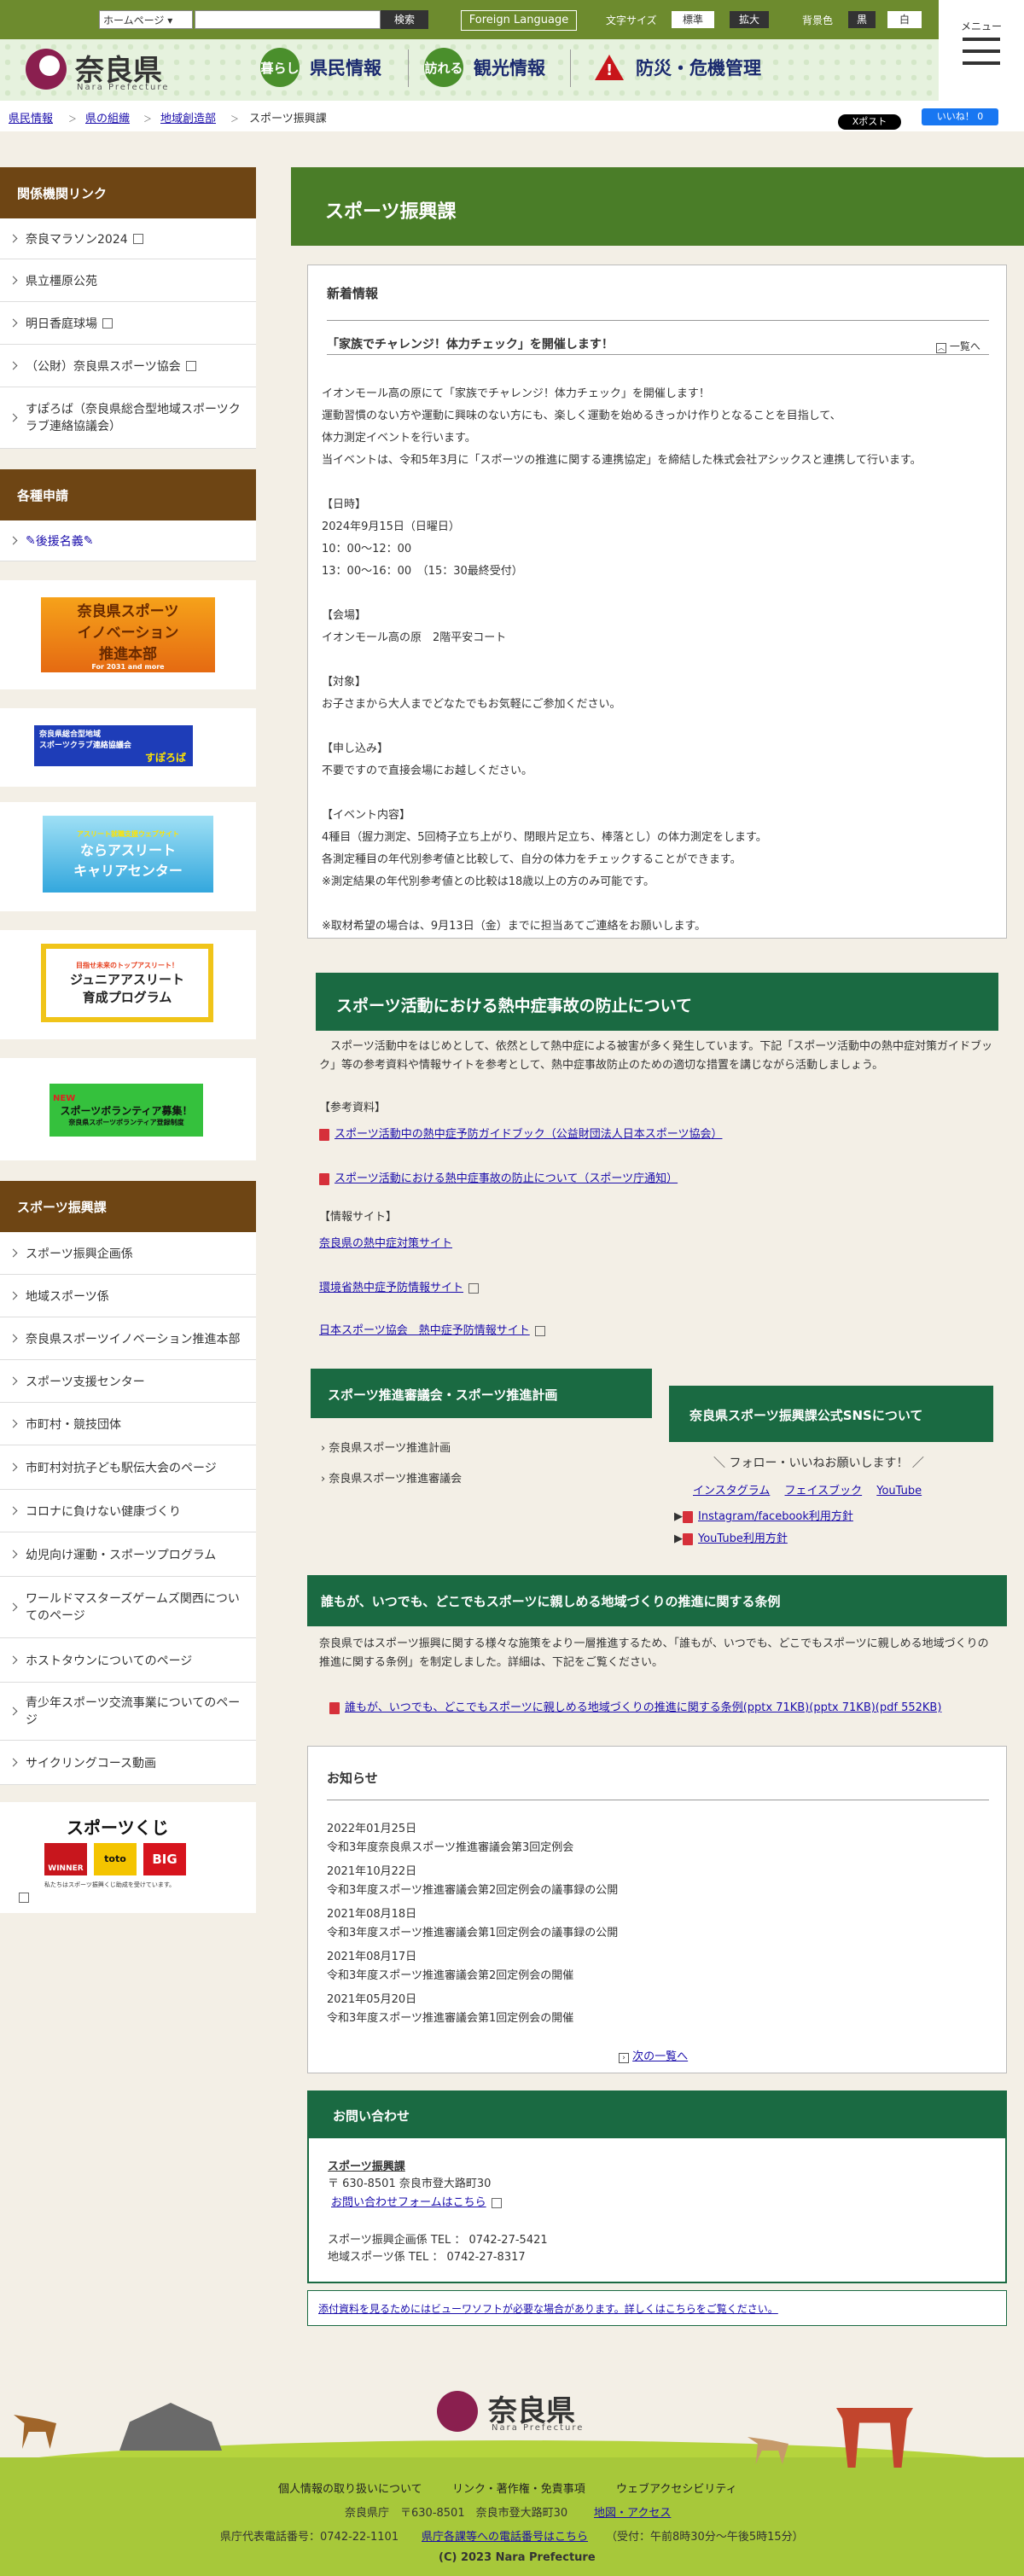 The height and width of the screenshot is (2576, 1024). I want to click on sns-heading: 奈良県スポーツ振興課公式SNSについて, so click(831, 1414).